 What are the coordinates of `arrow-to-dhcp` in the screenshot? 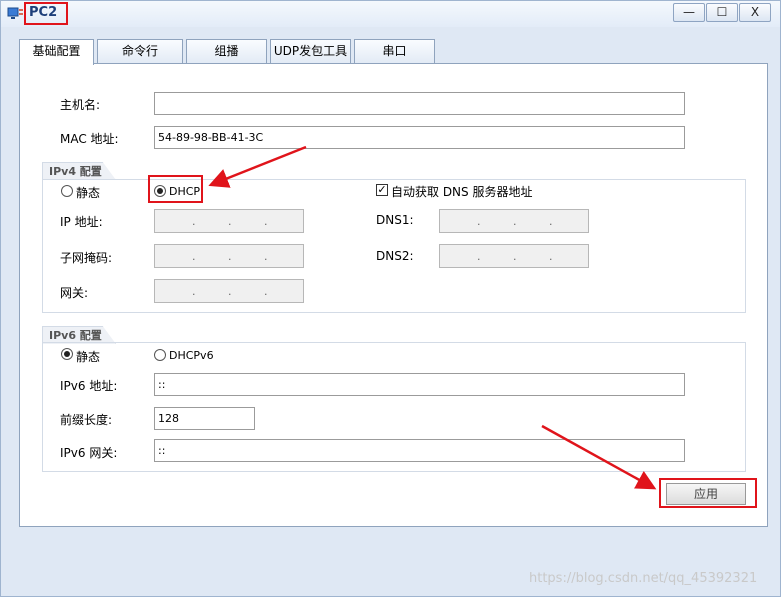 It's located at (257, 166).